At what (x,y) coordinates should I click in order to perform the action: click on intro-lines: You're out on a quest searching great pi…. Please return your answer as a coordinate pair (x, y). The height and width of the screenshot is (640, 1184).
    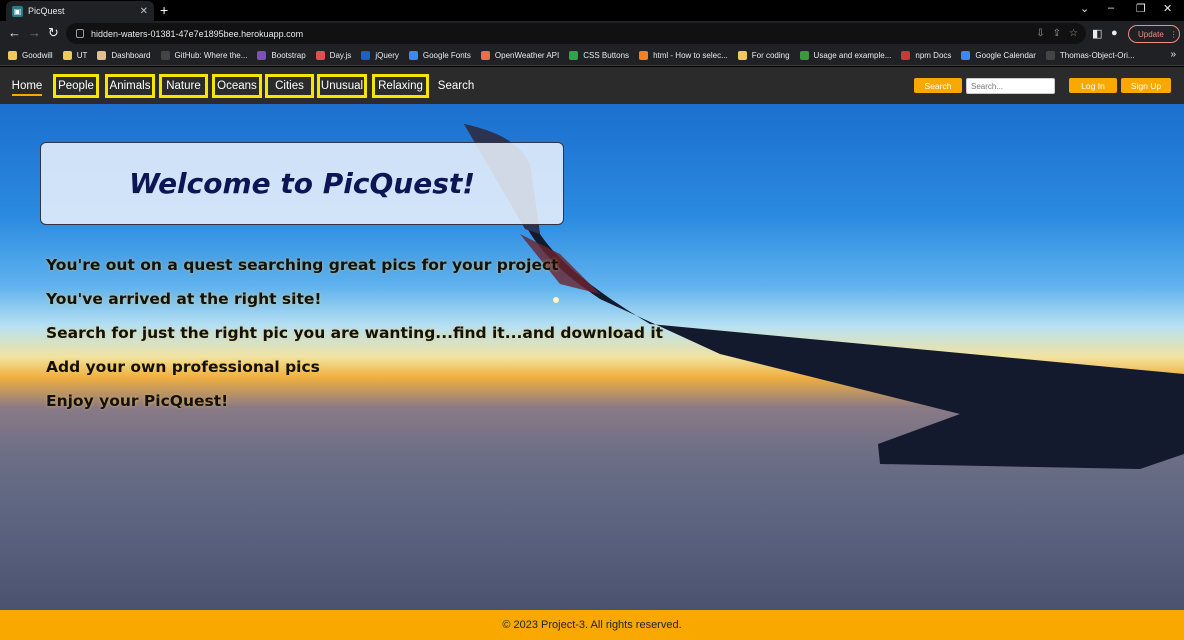
    Looking at the image, I should click on (354, 341).